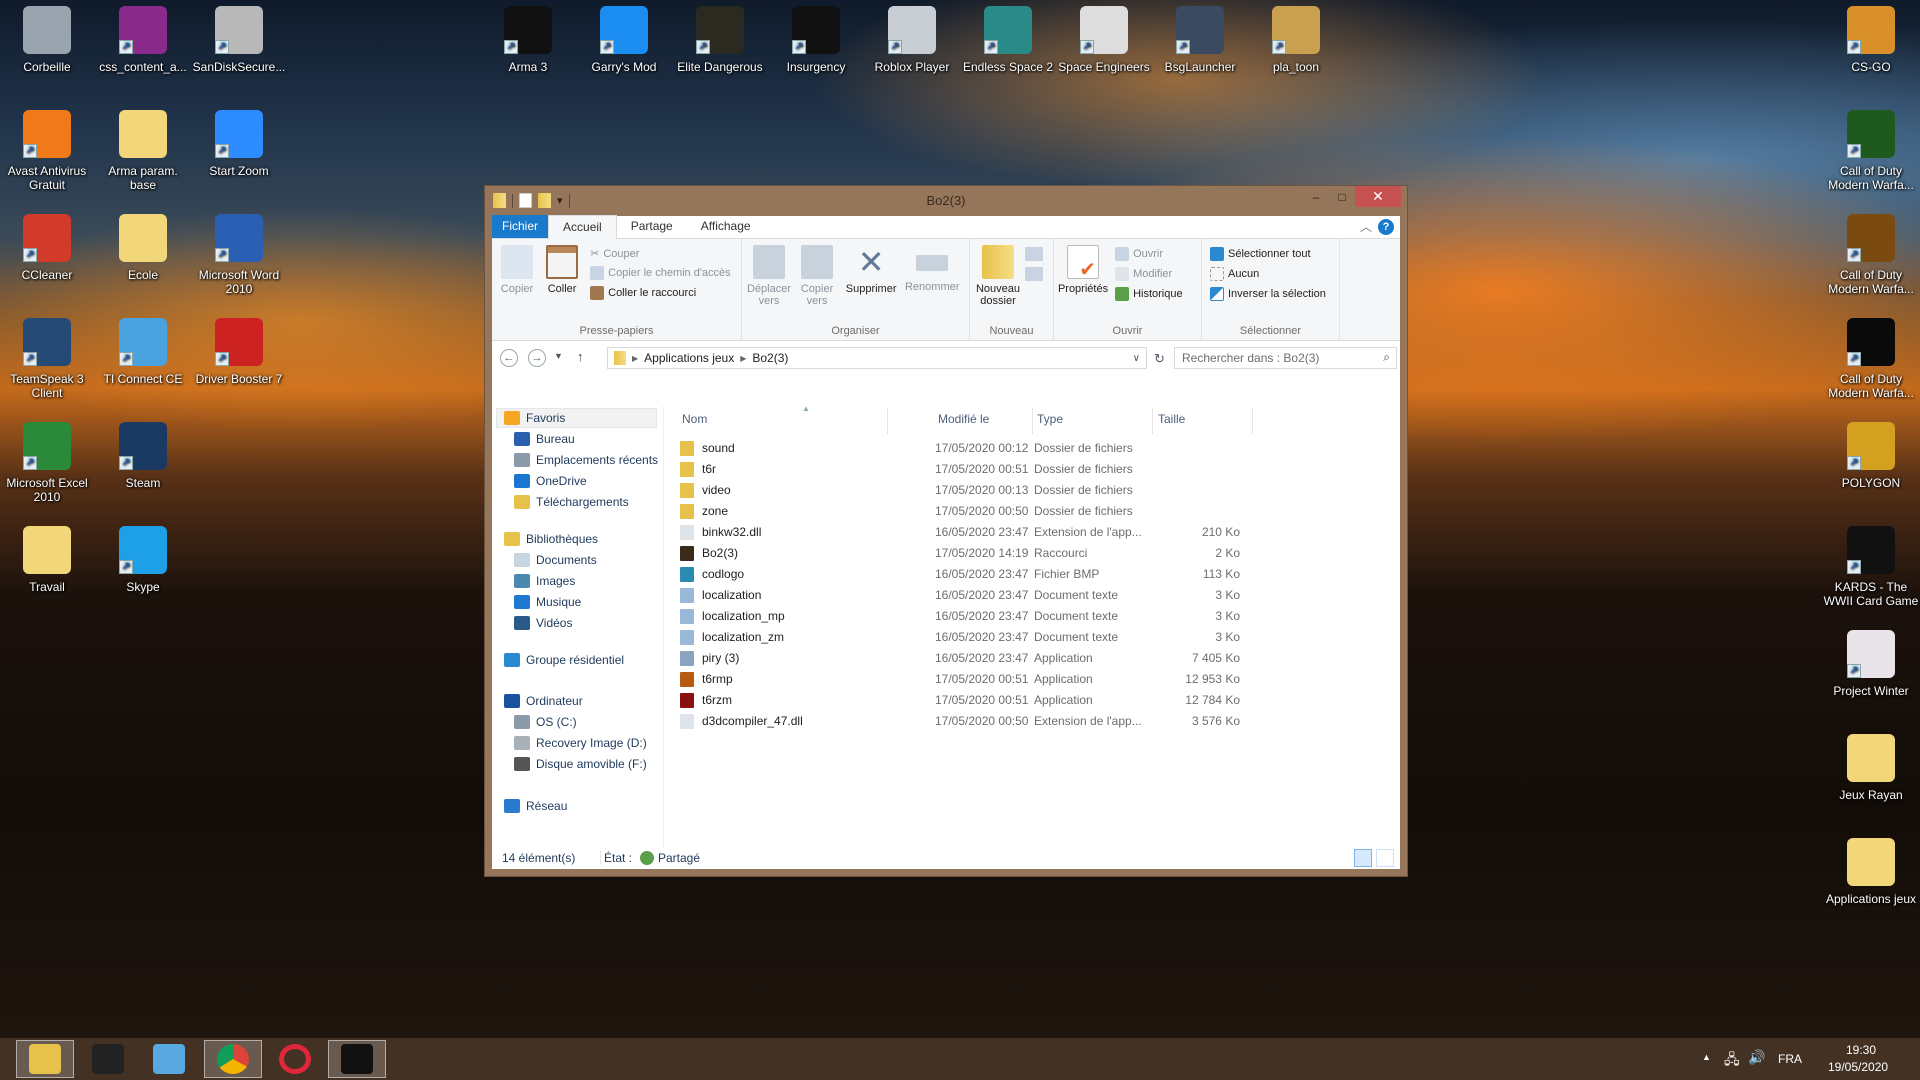 This screenshot has height=1080, width=1920. I want to click on desktop-icon: Arma param. base, so click(143, 151).